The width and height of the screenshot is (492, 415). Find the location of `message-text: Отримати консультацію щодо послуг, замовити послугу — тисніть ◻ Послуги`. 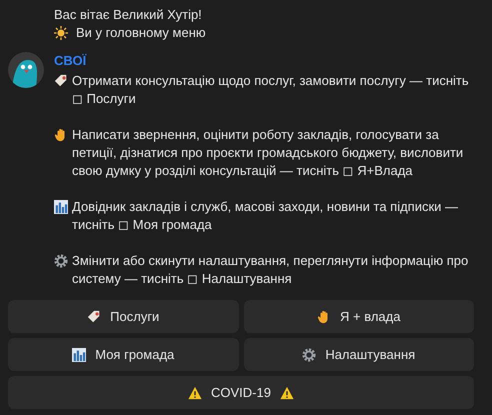

message-text: Отримати консультацію щодо послуг, замовити послугу — тисніть ◻ Послуги is located at coordinates (271, 90).